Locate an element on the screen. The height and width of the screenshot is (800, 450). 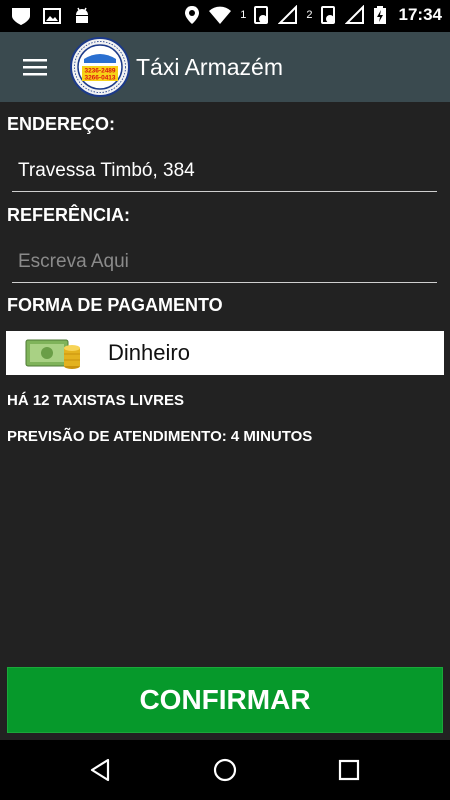
clock: 17:34 is located at coordinates (420, 14).